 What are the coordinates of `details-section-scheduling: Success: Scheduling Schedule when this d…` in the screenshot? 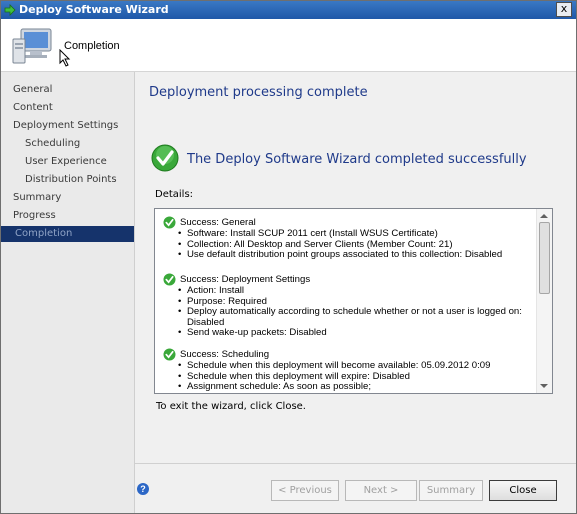 It's located at (326, 370).